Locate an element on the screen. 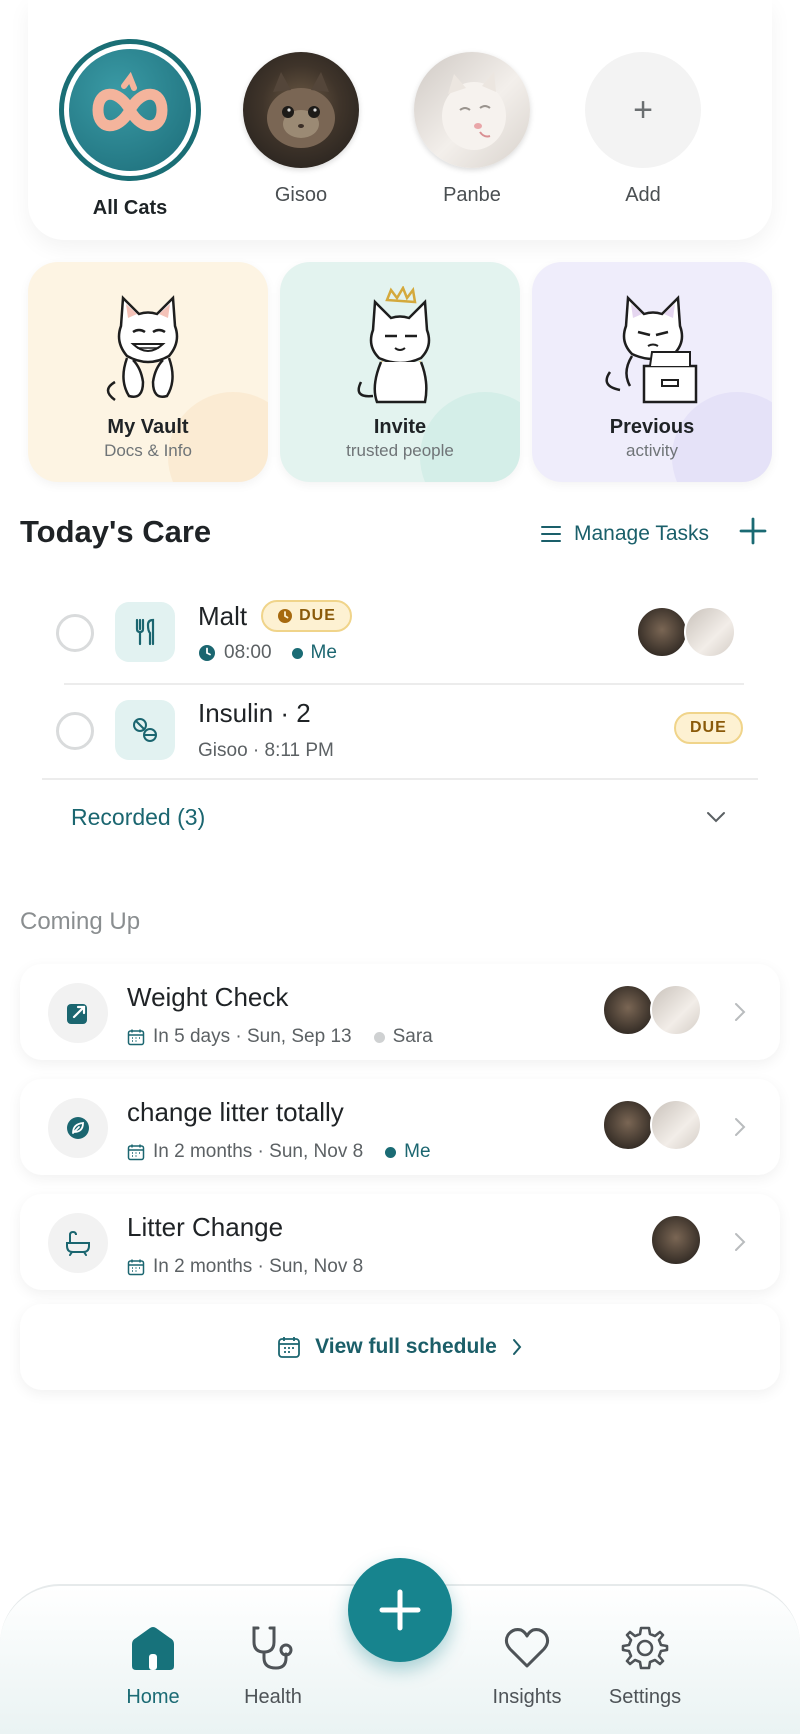 The height and width of the screenshot is (1734, 800). clock-icon is located at coordinates (285, 616).